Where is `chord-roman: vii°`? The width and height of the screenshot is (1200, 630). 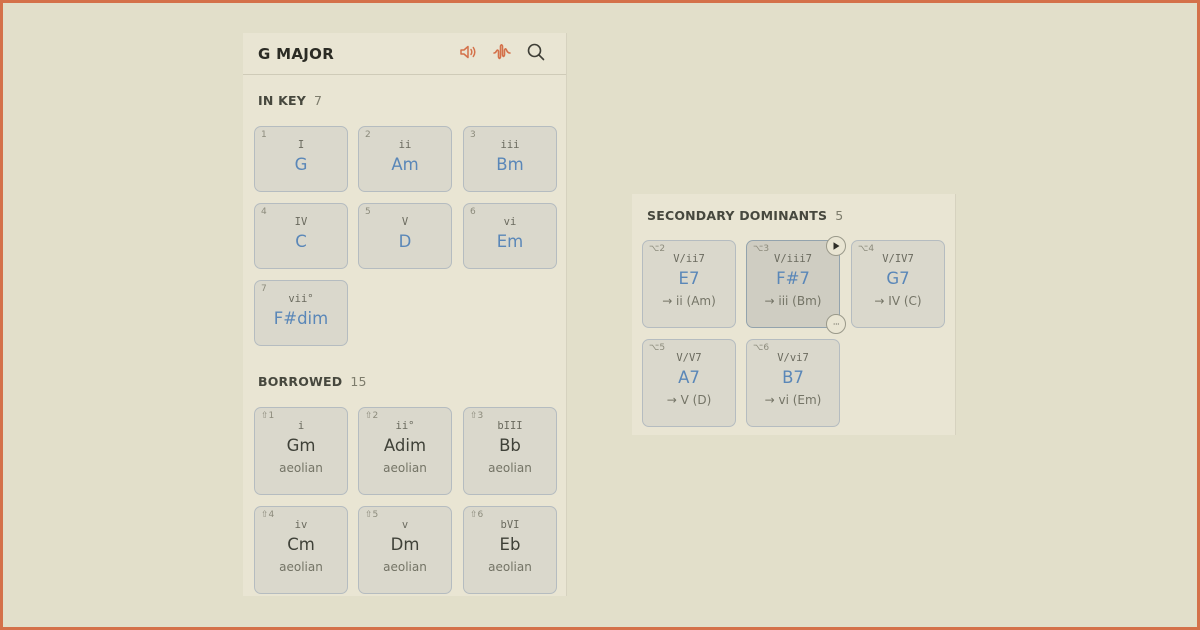 chord-roman: vii° is located at coordinates (301, 299).